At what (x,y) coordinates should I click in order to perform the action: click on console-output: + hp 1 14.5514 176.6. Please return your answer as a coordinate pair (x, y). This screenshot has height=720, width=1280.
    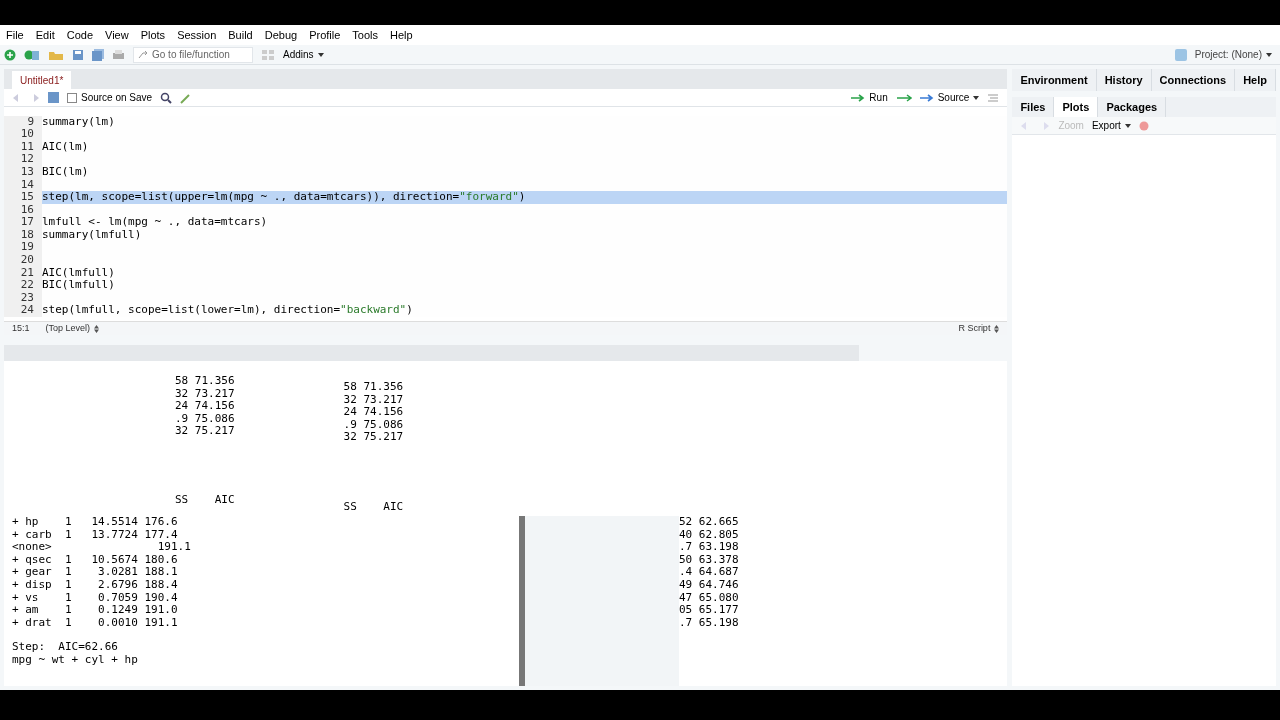
    Looking at the image, I should click on (95, 522).